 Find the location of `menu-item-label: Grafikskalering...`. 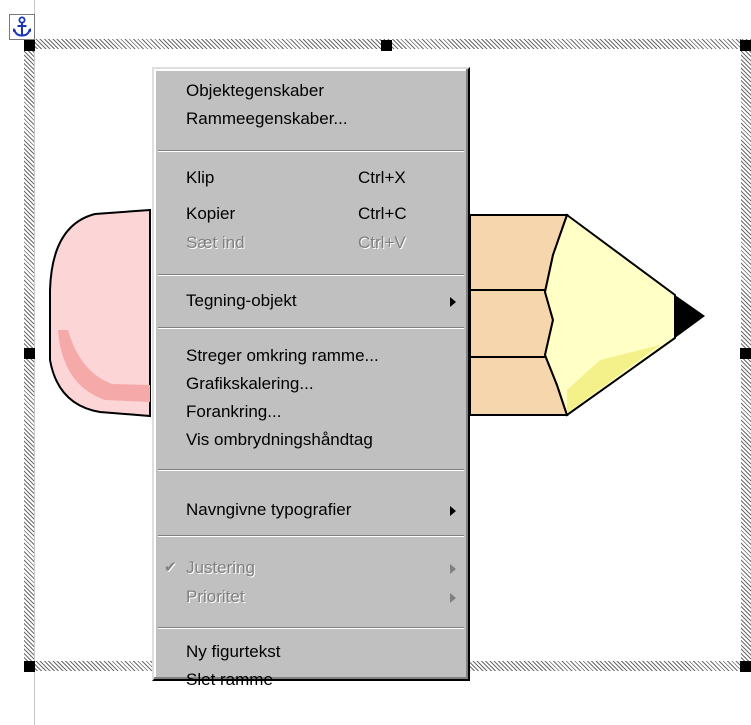

menu-item-label: Grafikskalering... is located at coordinates (250, 383).